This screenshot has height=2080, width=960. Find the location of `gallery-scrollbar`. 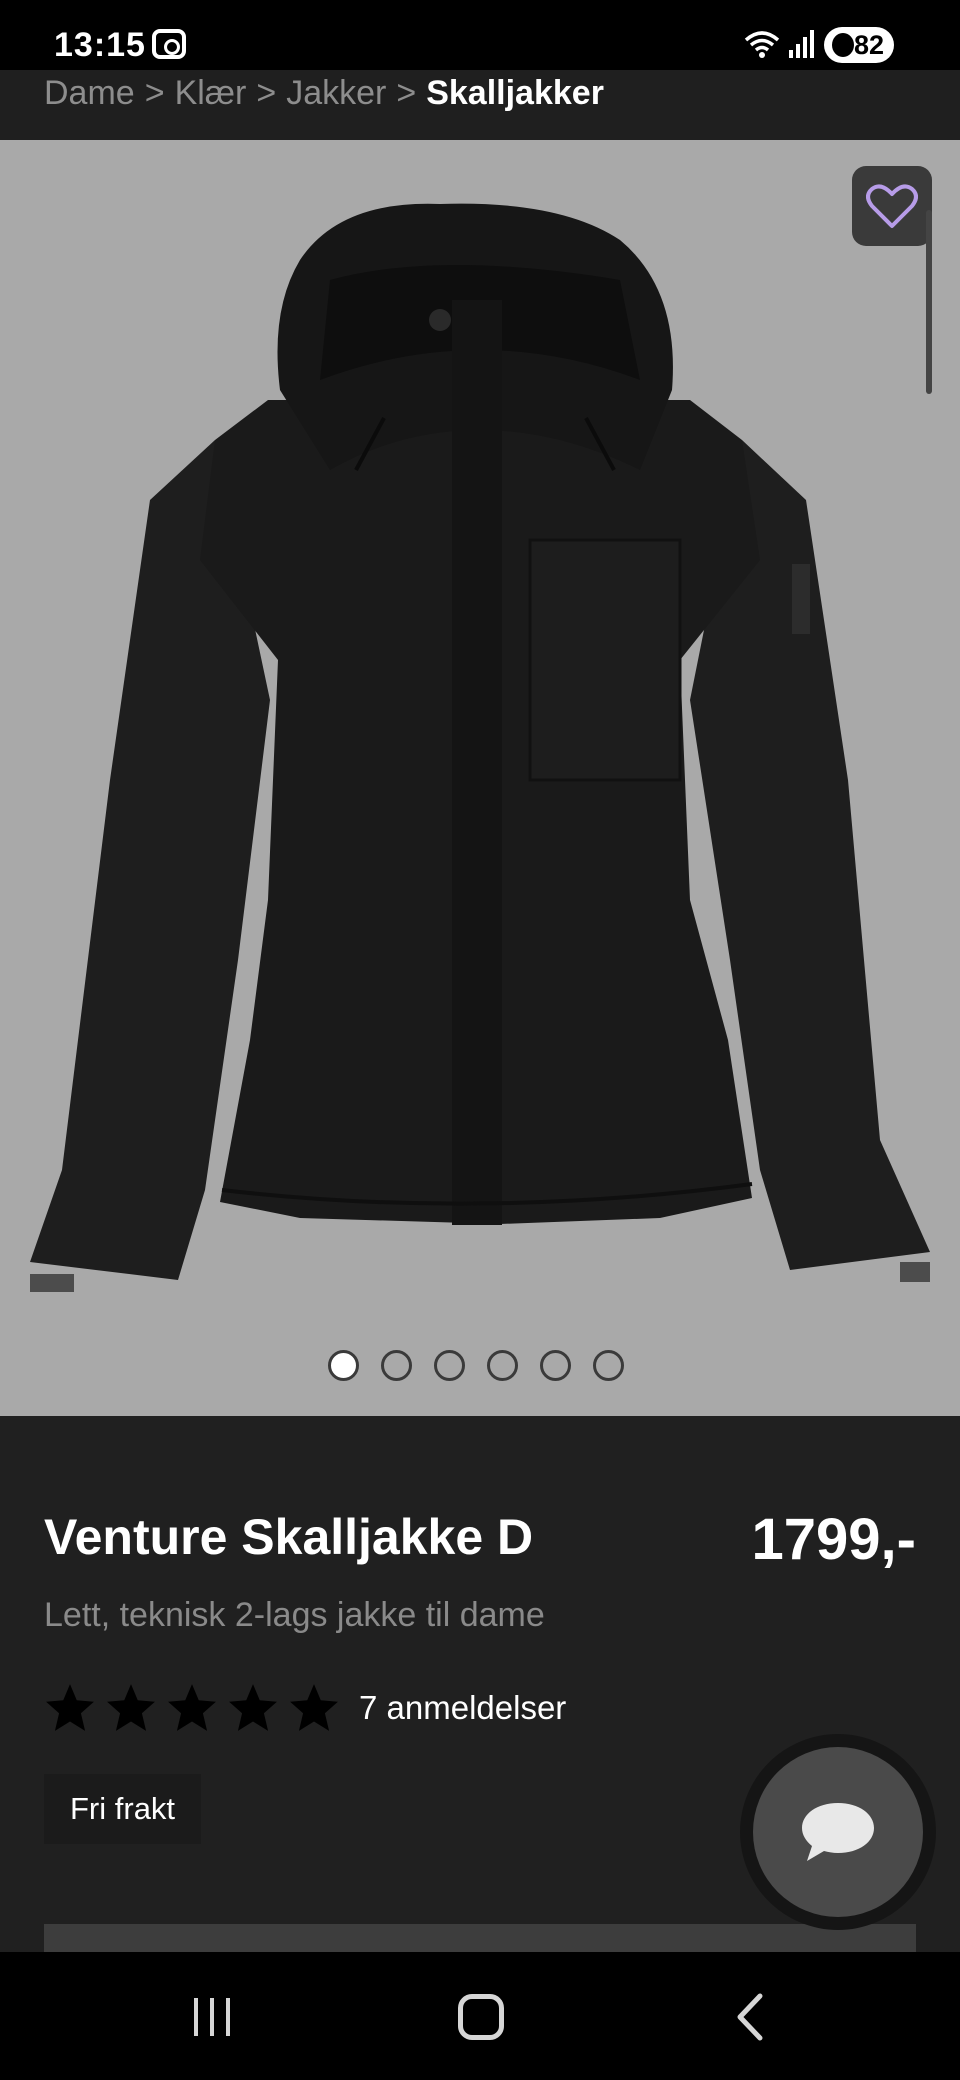

gallery-scrollbar is located at coordinates (929, 302).